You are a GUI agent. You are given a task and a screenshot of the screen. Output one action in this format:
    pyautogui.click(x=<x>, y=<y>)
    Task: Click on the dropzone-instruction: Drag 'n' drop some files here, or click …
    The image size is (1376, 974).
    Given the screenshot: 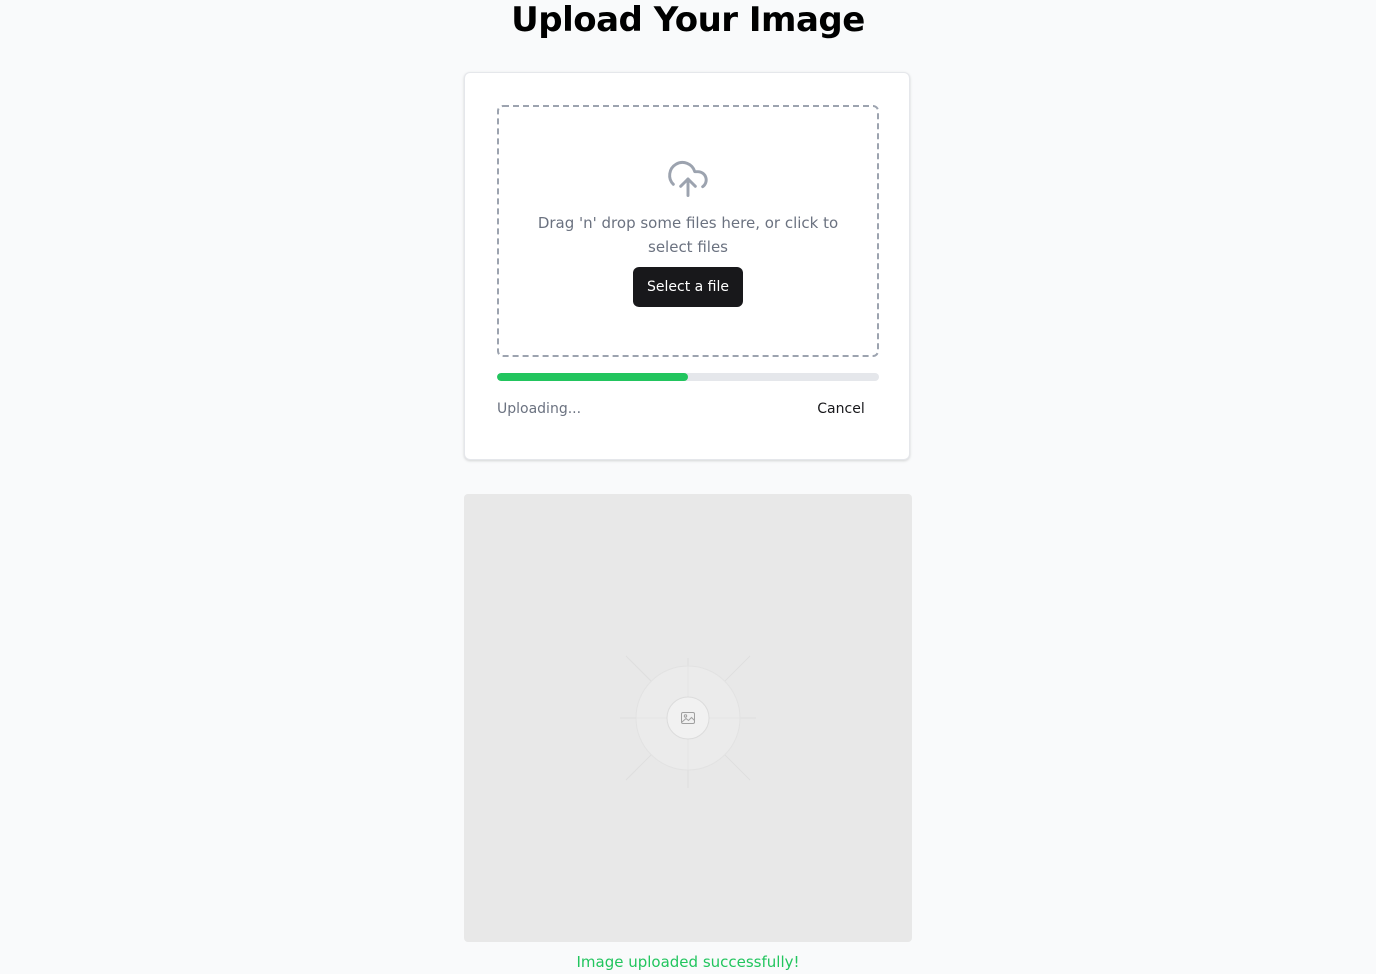 What is the action you would take?
    pyautogui.click(x=688, y=235)
    